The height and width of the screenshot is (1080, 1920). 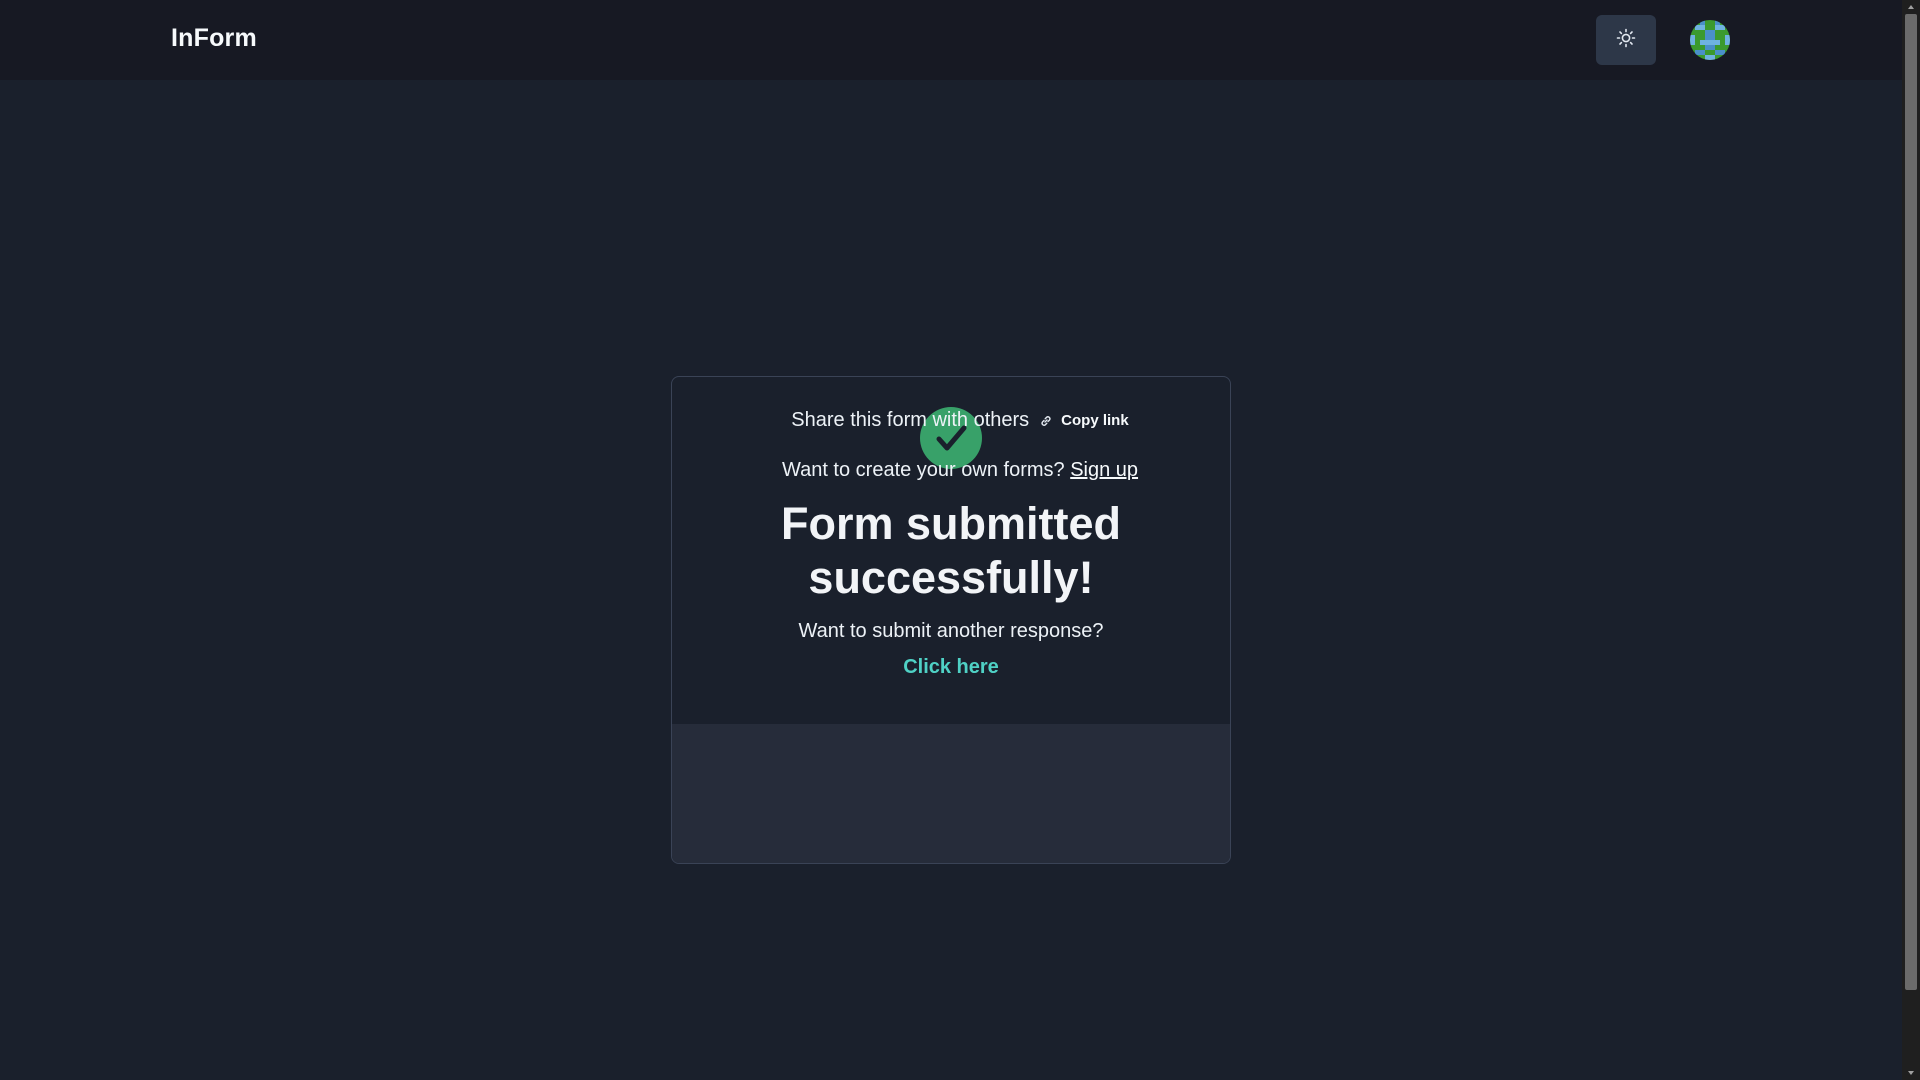 I want to click on submit-another-link: Click here, so click(x=951, y=667).